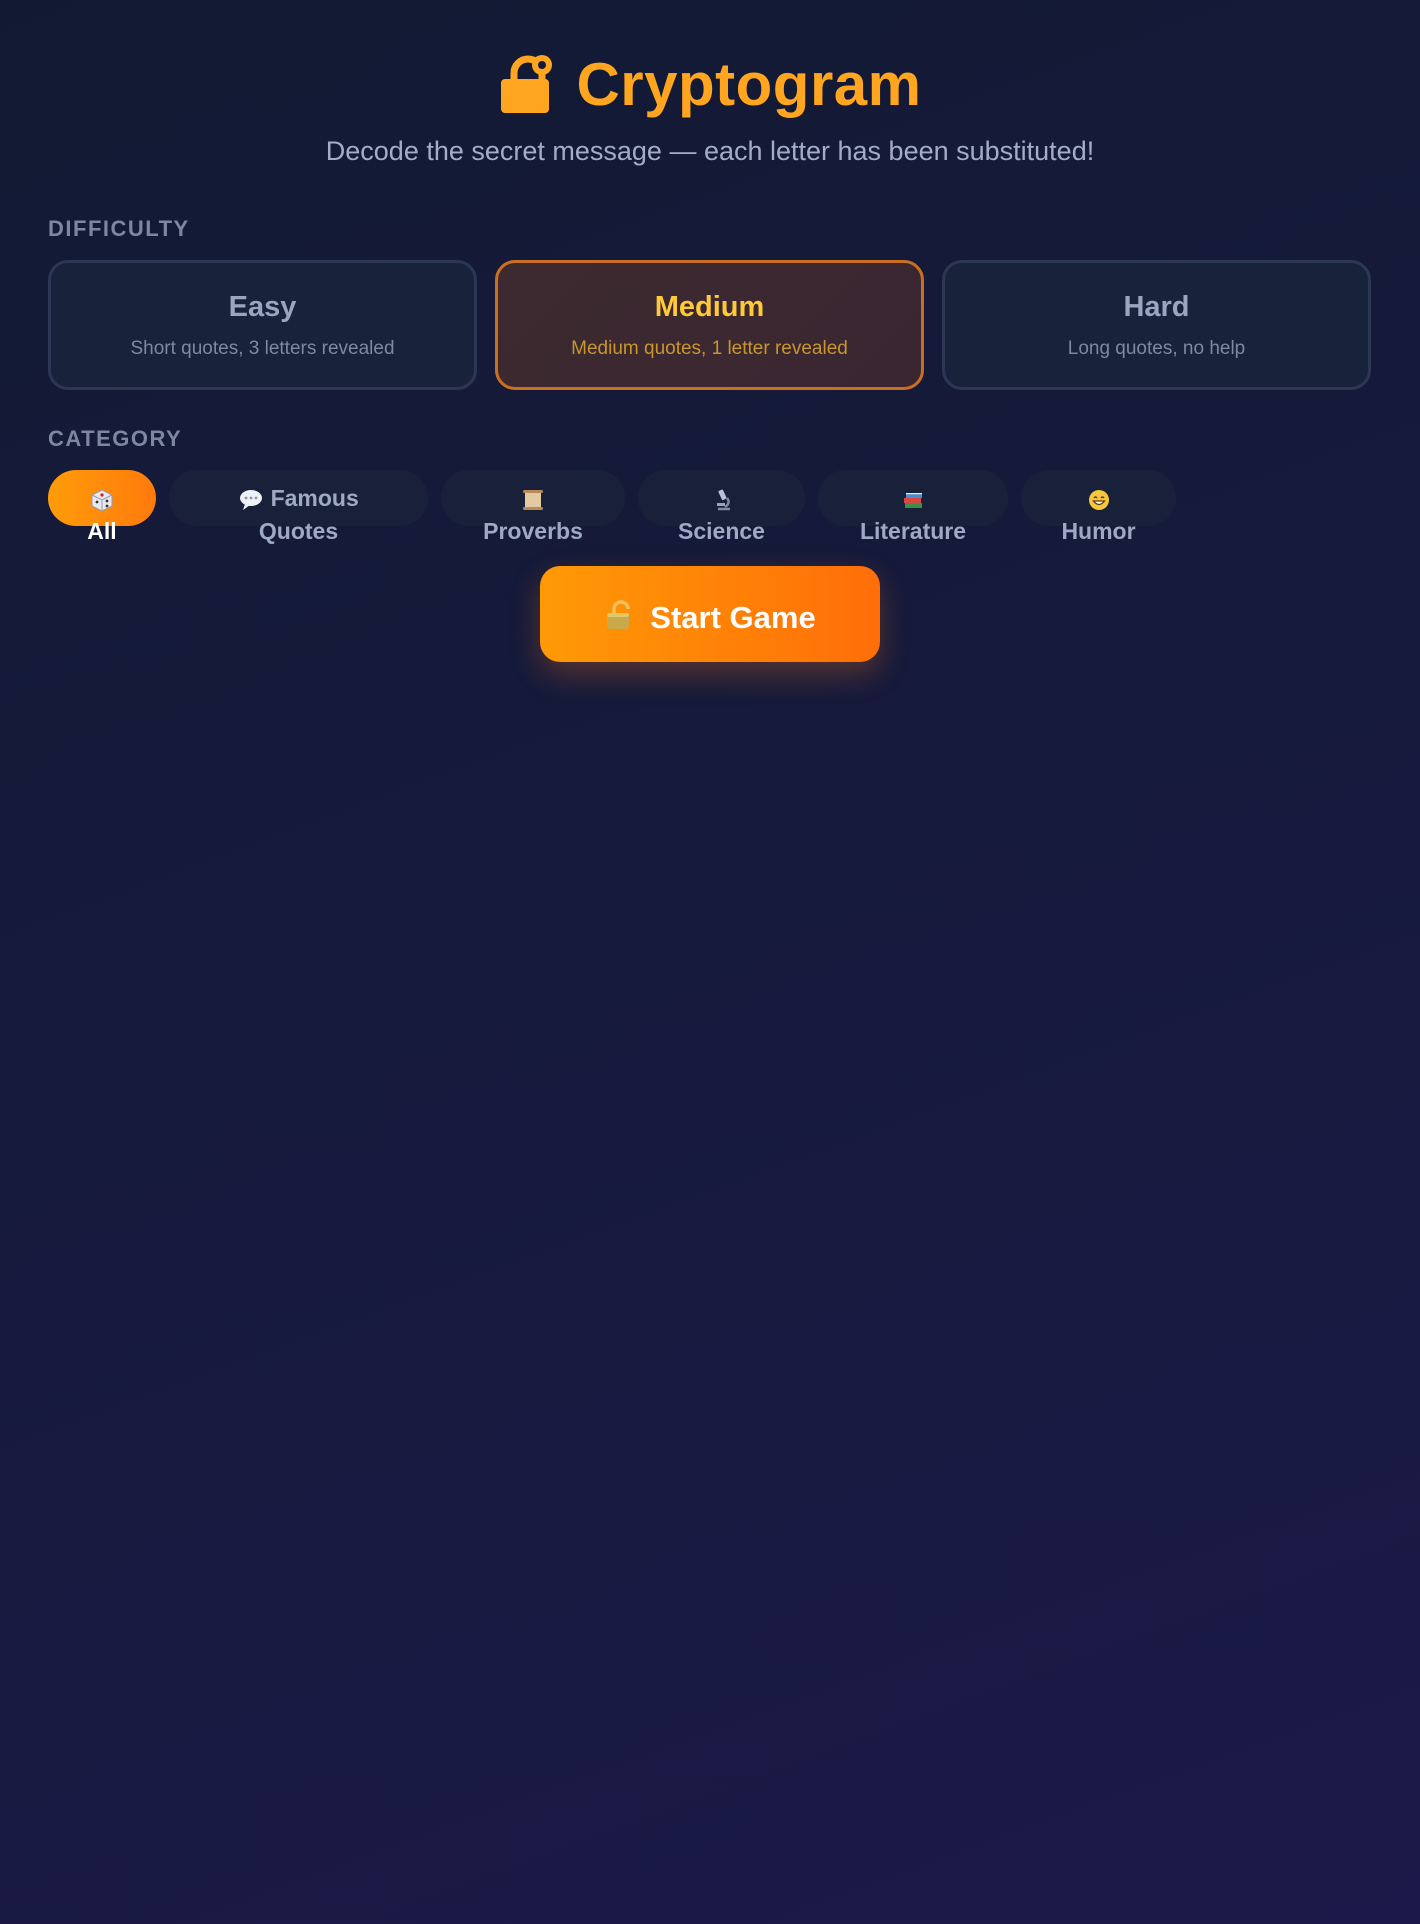 The width and height of the screenshot is (1420, 1924). I want to click on category-name: Famous Quotes, so click(308, 514).